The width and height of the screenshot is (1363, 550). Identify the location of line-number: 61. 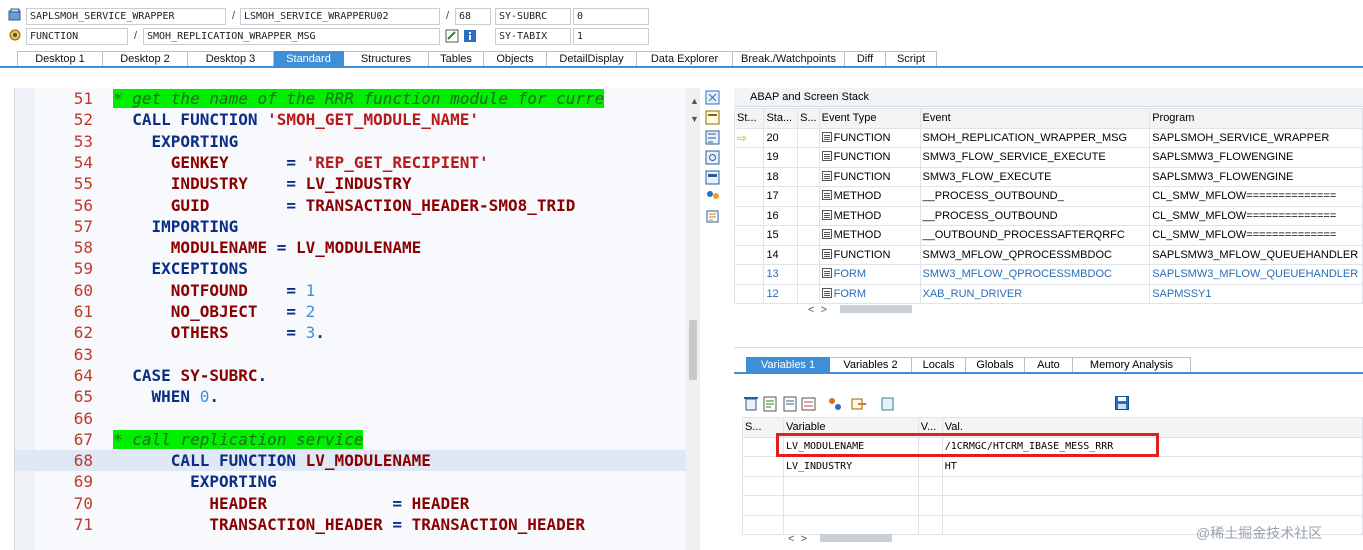
(83, 311).